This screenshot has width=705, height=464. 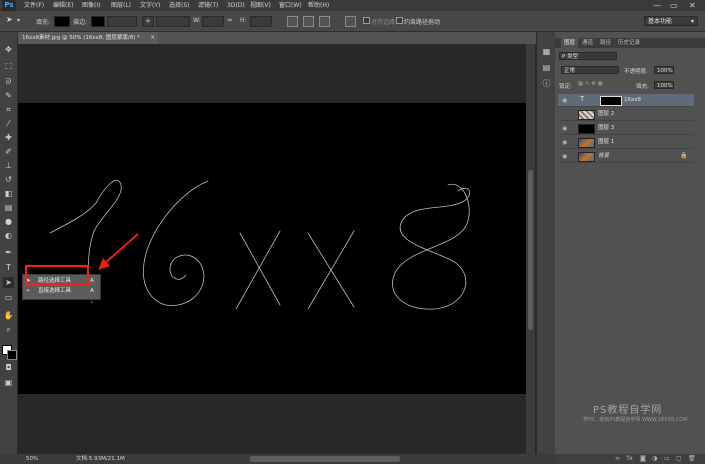 What do you see at coordinates (366, 20) in the screenshot?
I see `align-edges-checkbox` at bounding box center [366, 20].